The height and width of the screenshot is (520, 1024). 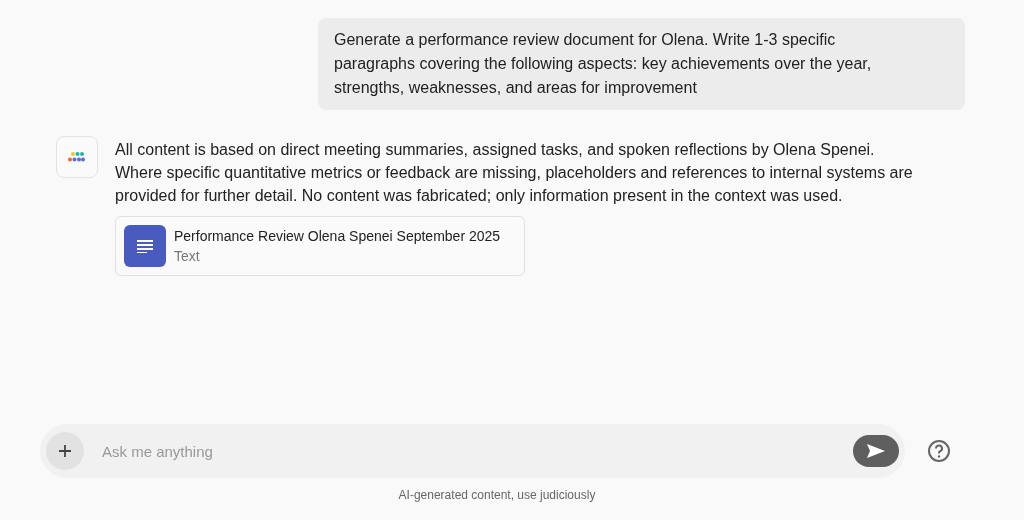 I want to click on help-icon, so click(x=939, y=451).